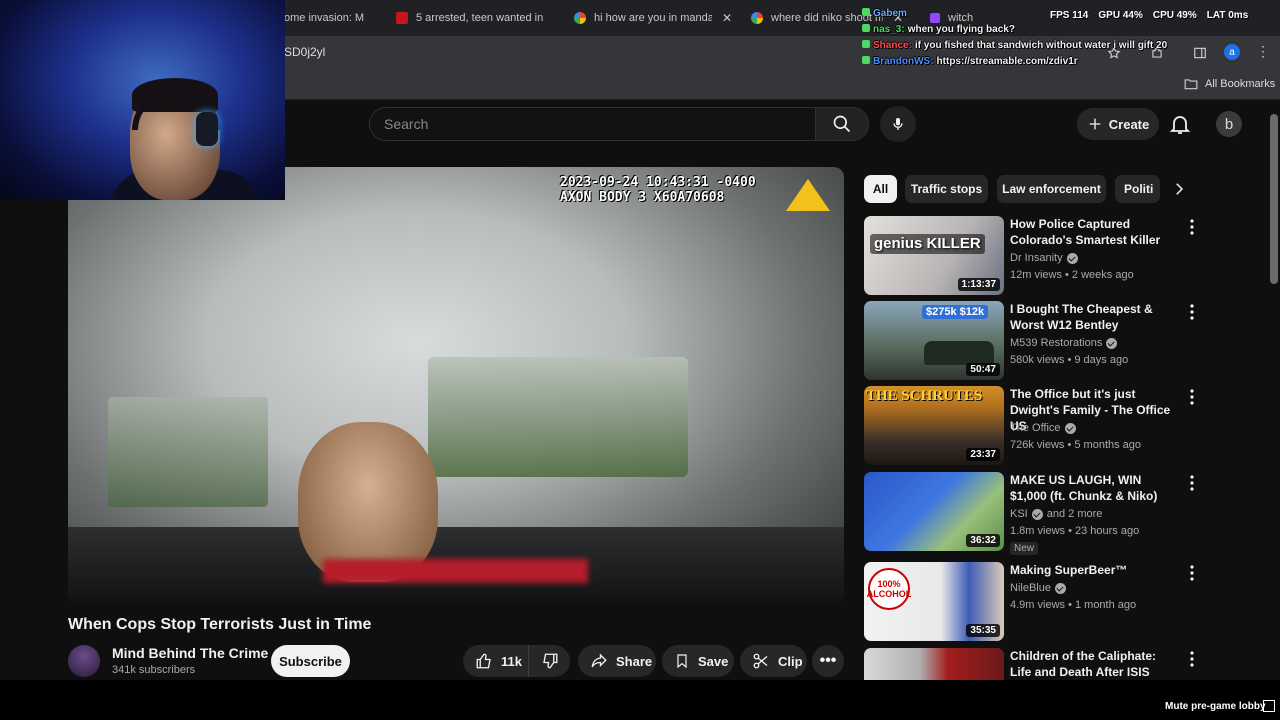 This screenshot has height=720, width=1280. What do you see at coordinates (558, 417) in the screenshot?
I see `car-window-scene` at bounding box center [558, 417].